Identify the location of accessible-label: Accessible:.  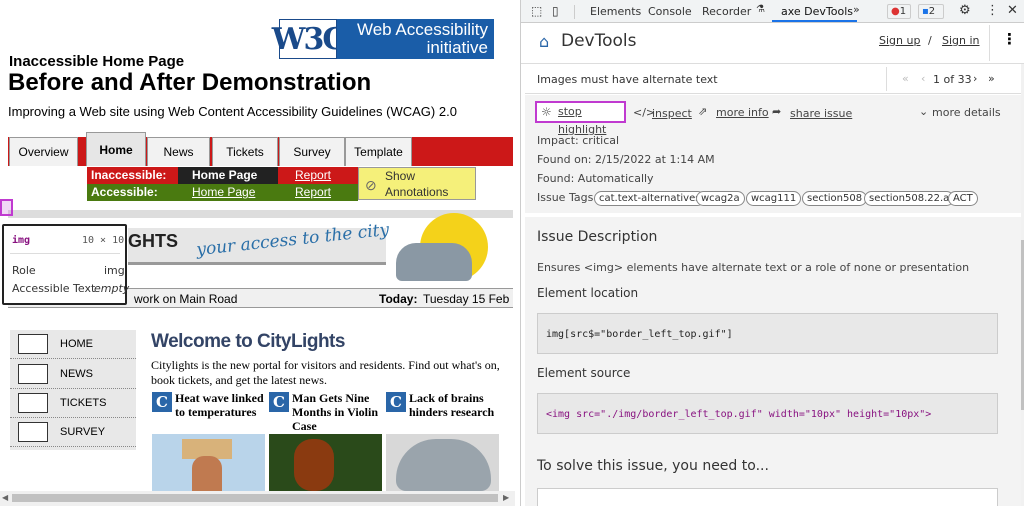
(132, 192).